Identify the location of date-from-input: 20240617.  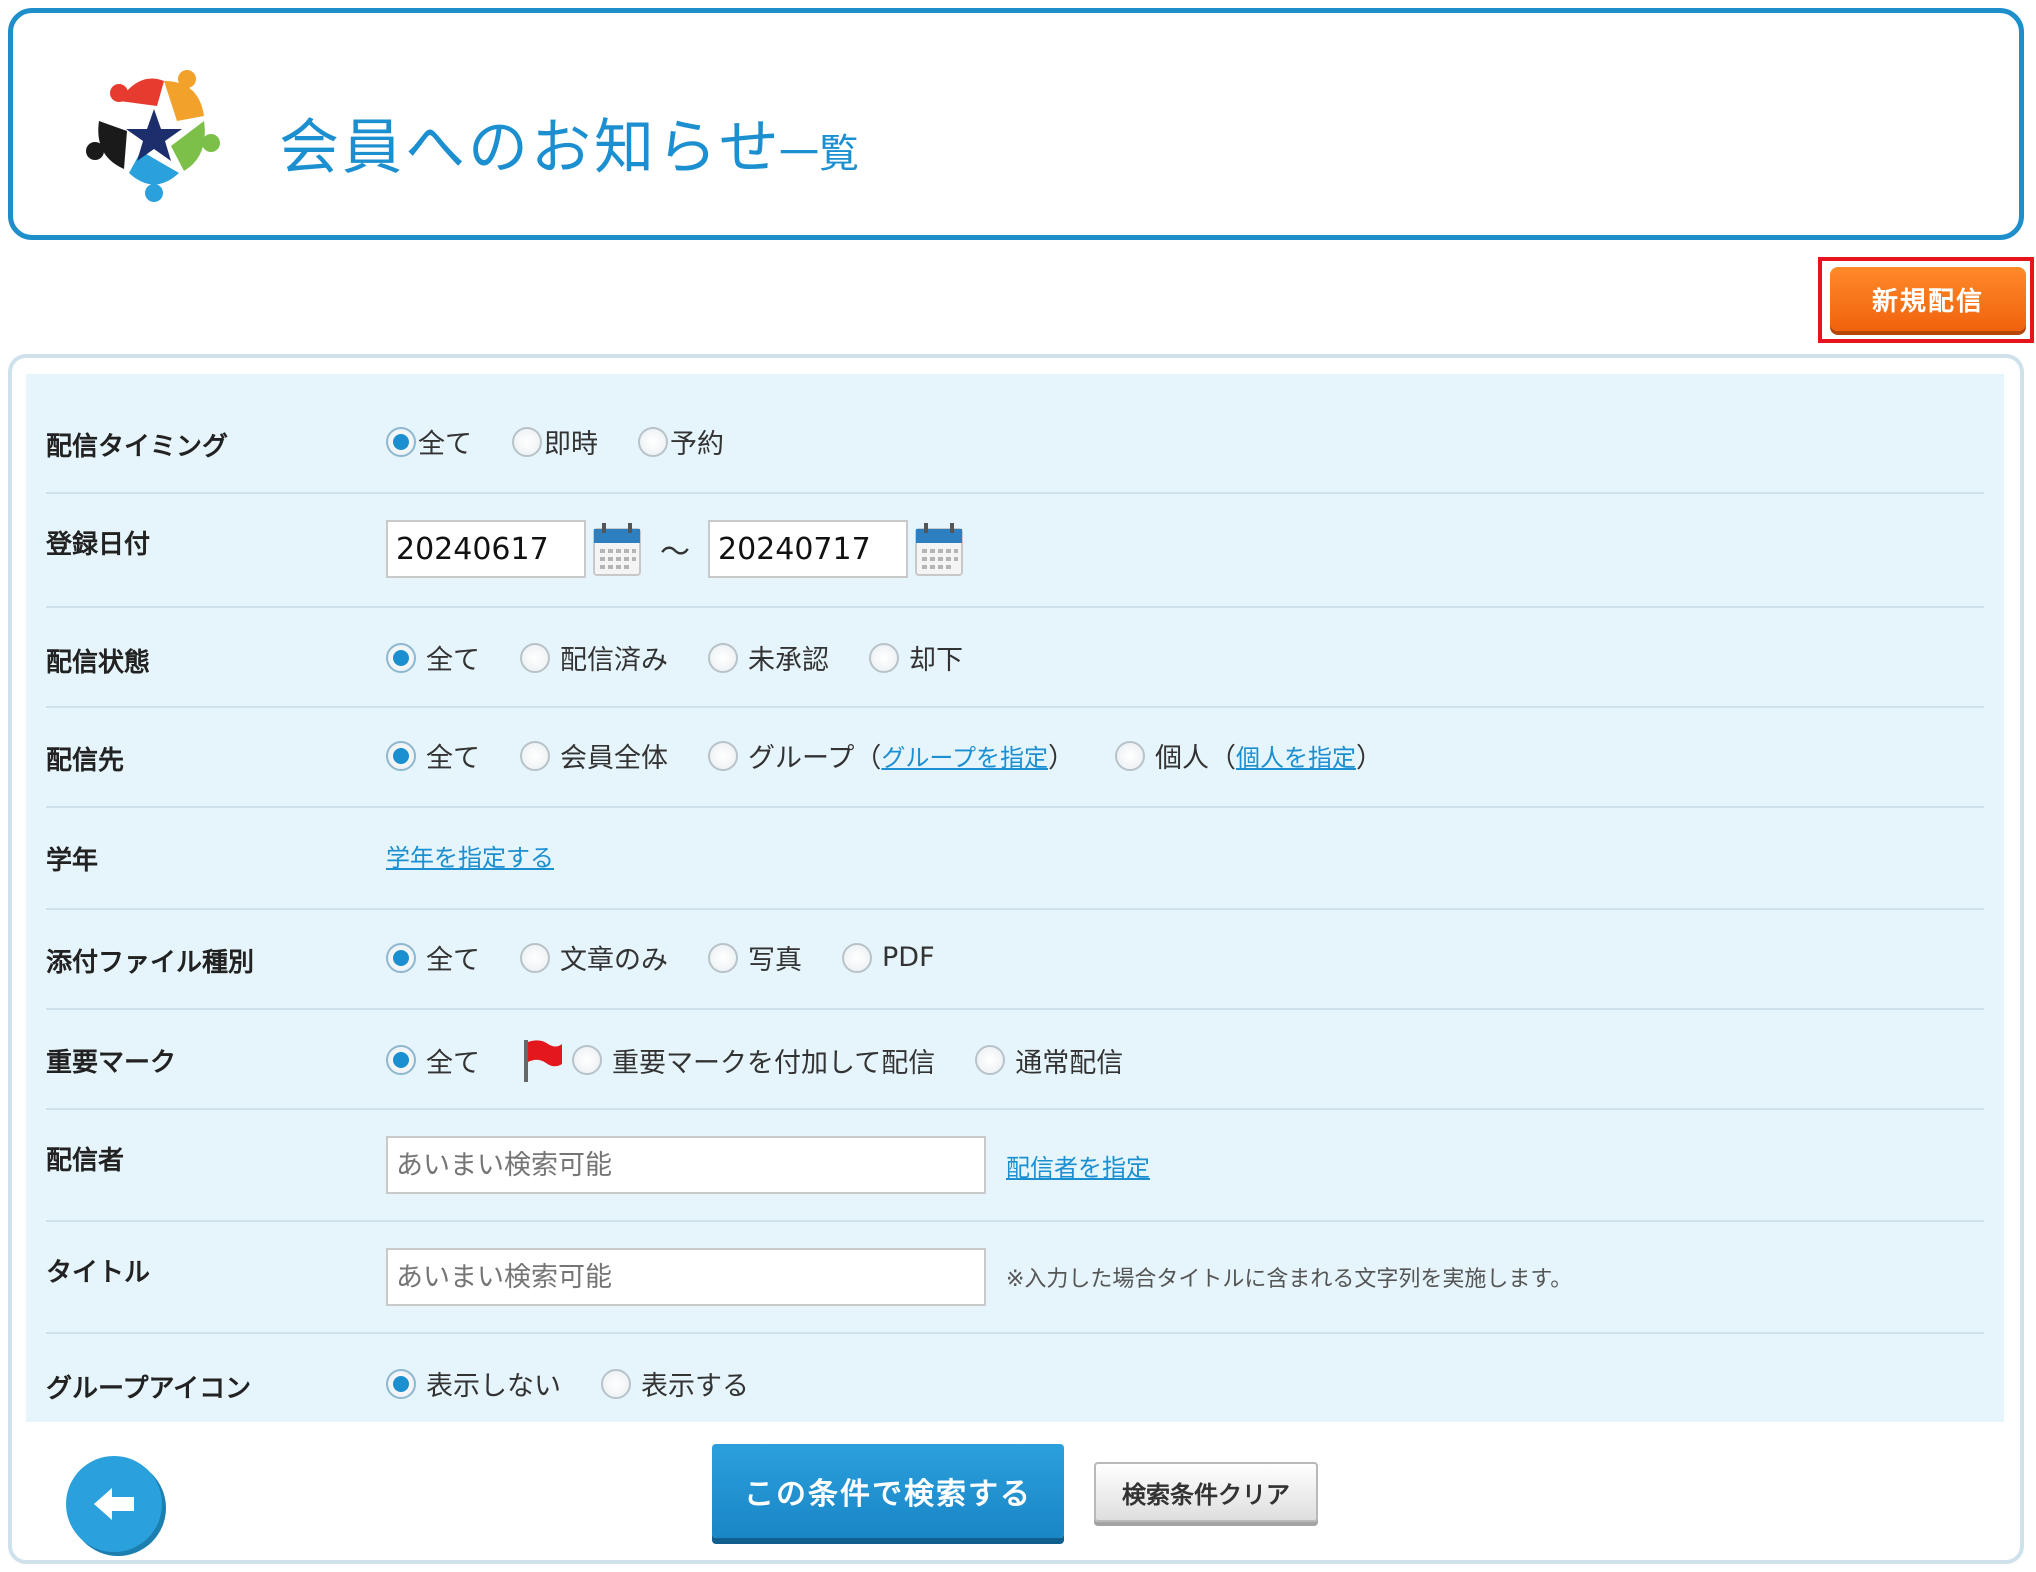
(486, 549).